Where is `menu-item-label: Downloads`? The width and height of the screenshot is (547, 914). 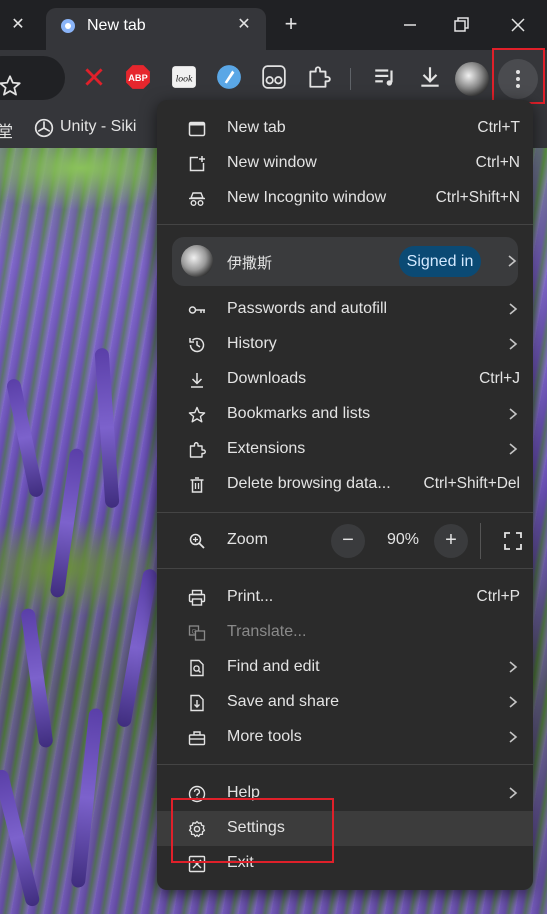 menu-item-label: Downloads is located at coordinates (267, 378).